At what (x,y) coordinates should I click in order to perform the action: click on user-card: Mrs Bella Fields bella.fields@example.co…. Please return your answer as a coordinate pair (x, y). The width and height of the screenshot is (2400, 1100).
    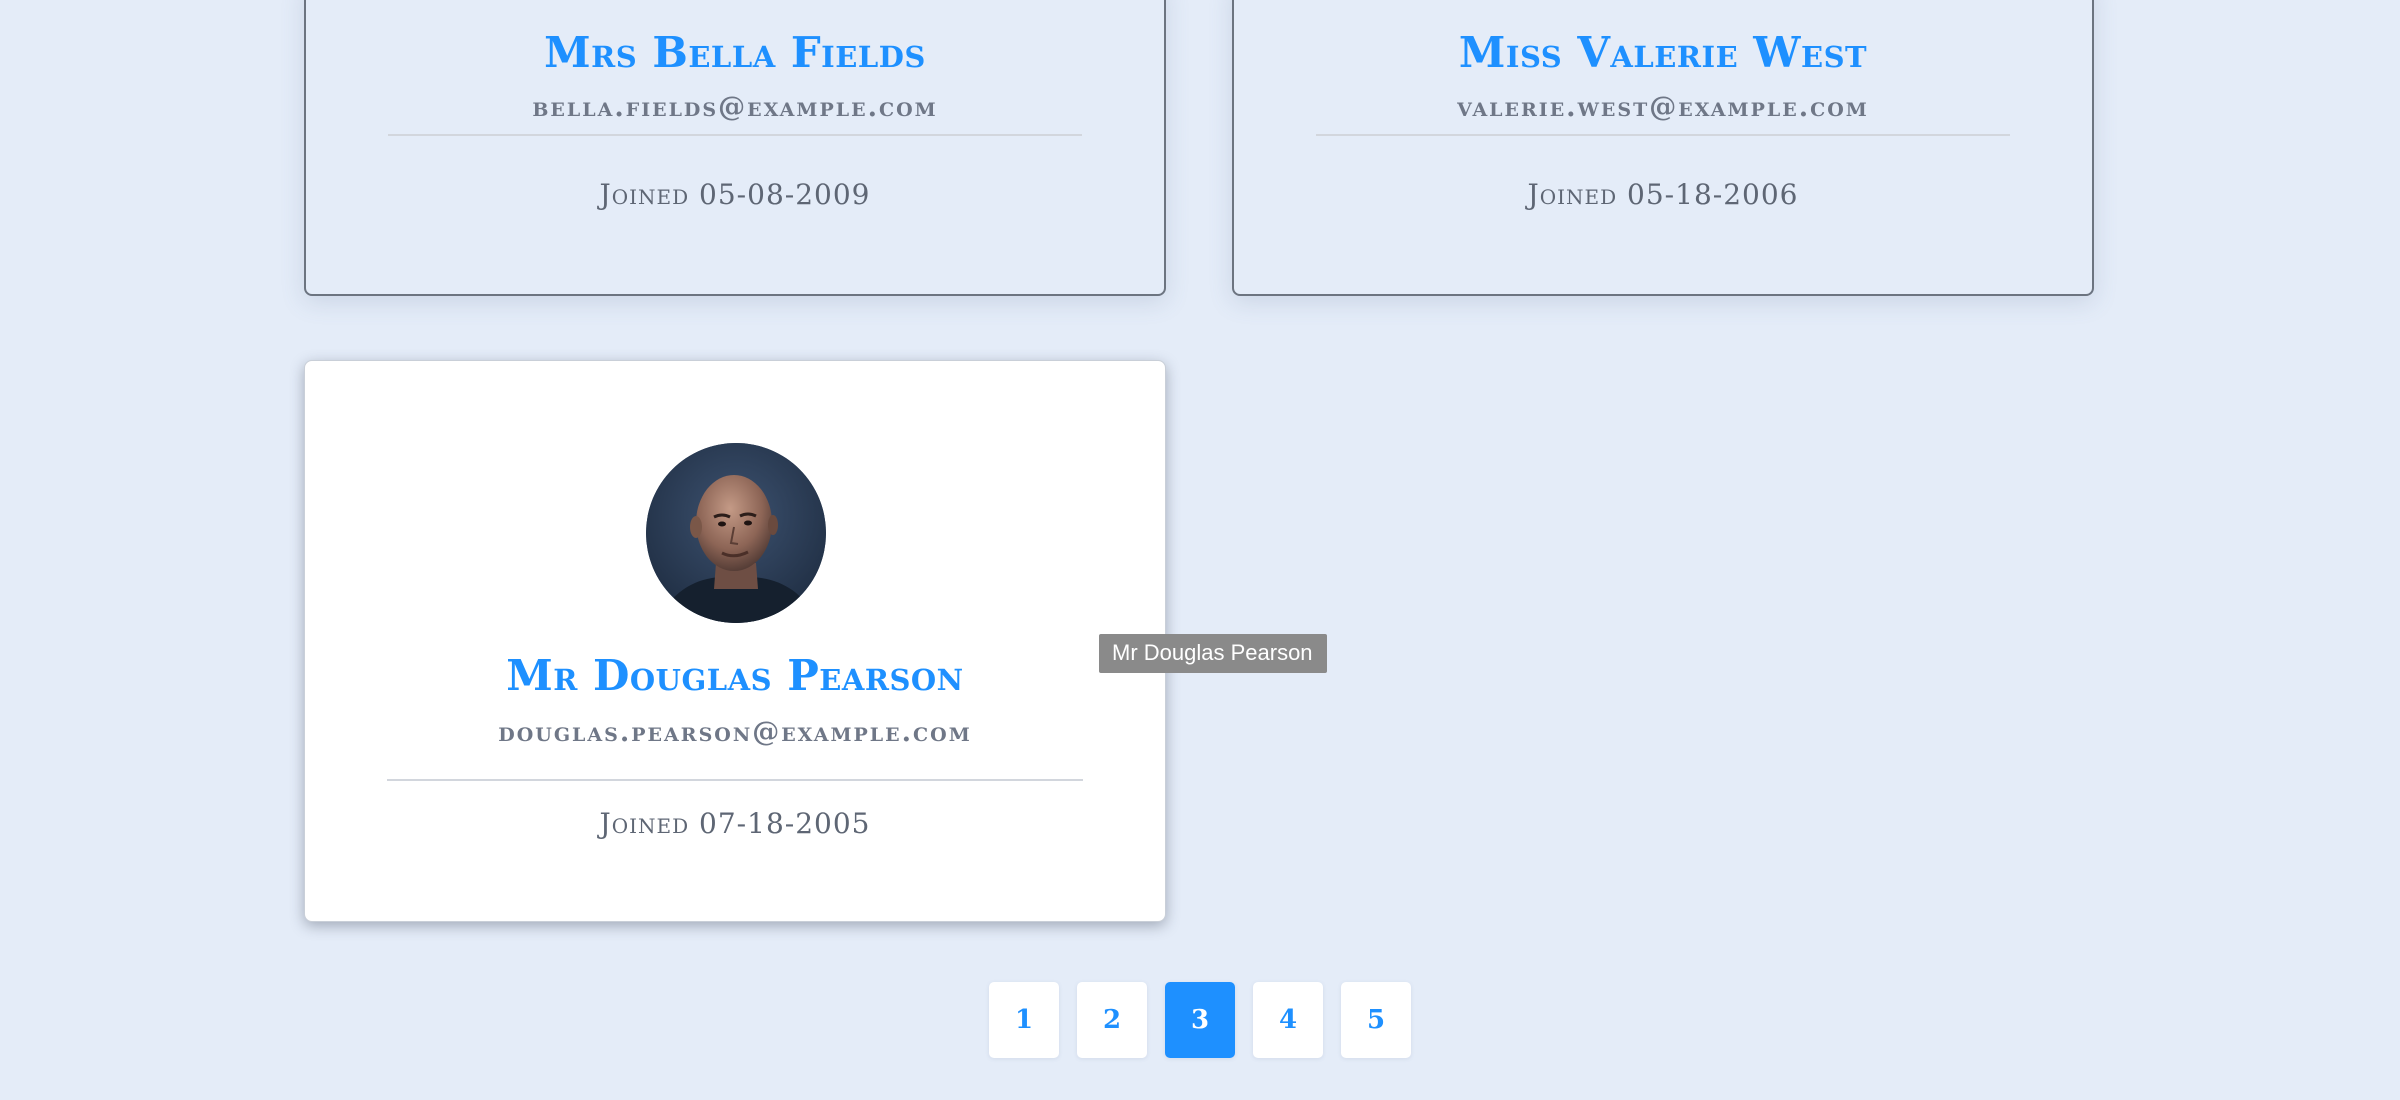
    Looking at the image, I should click on (735, 148).